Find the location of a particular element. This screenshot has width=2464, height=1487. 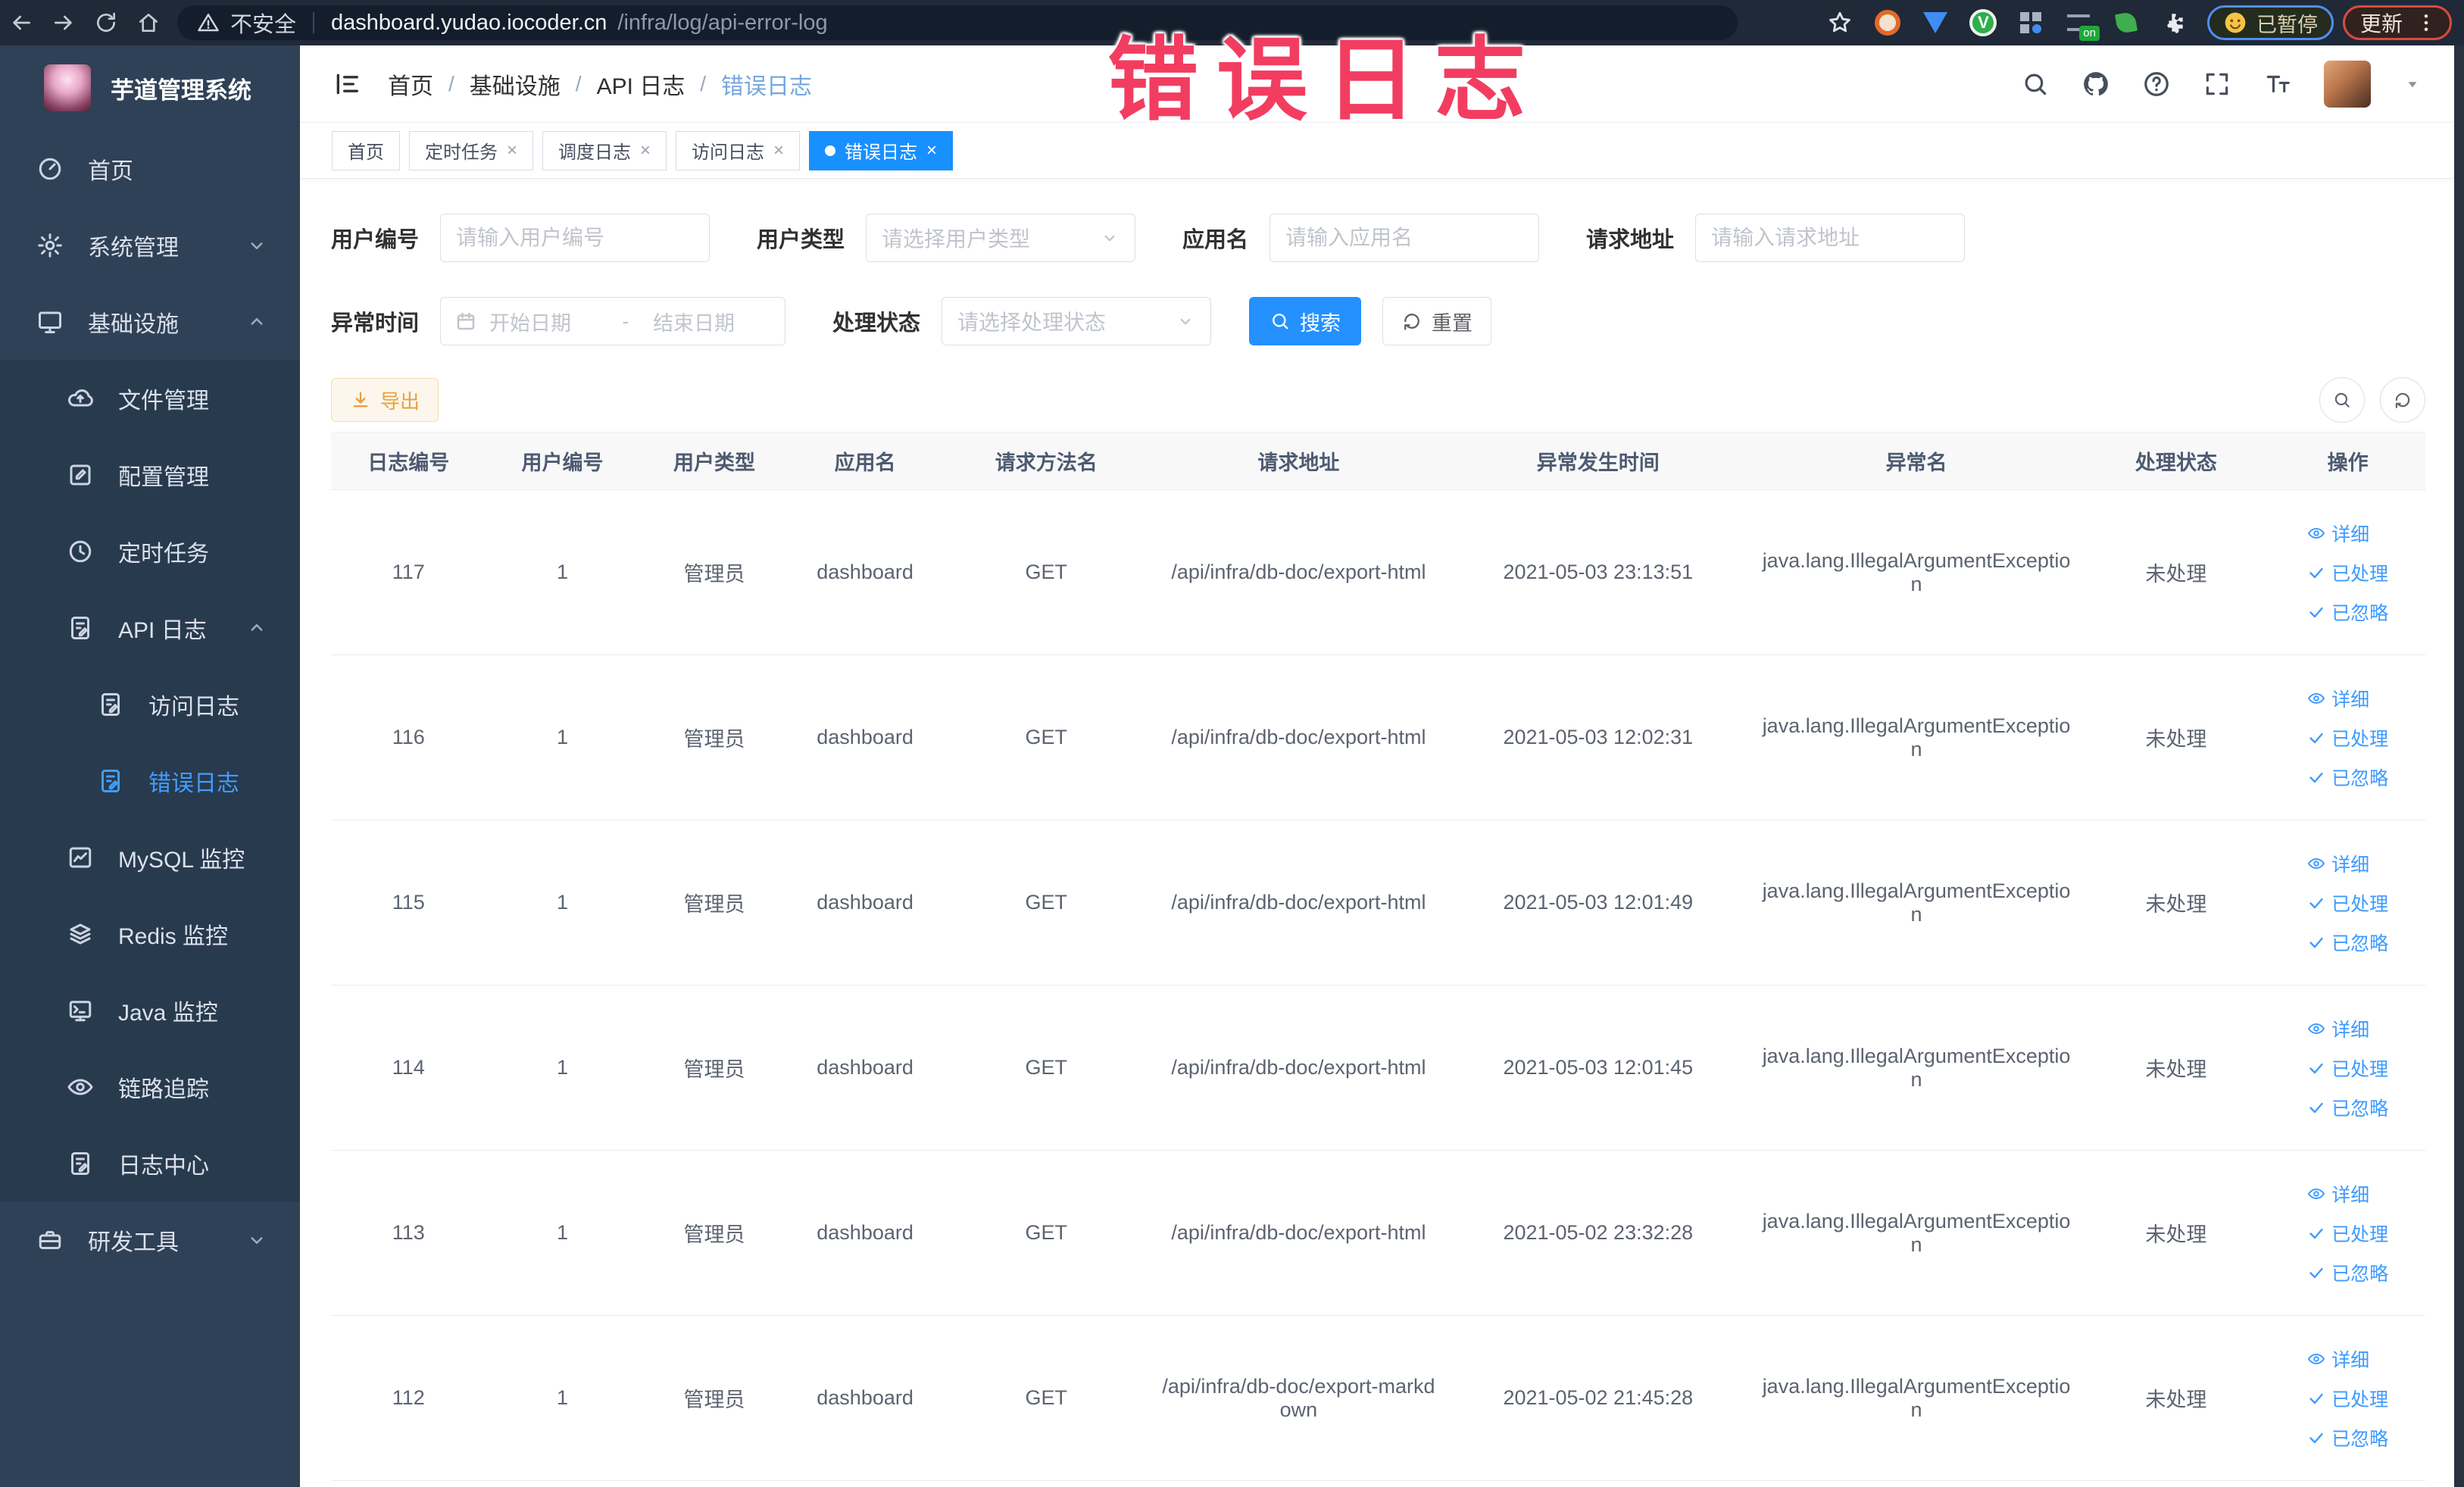

sidebar-item-file-mgmt: 文件管理 is located at coordinates (150, 398).